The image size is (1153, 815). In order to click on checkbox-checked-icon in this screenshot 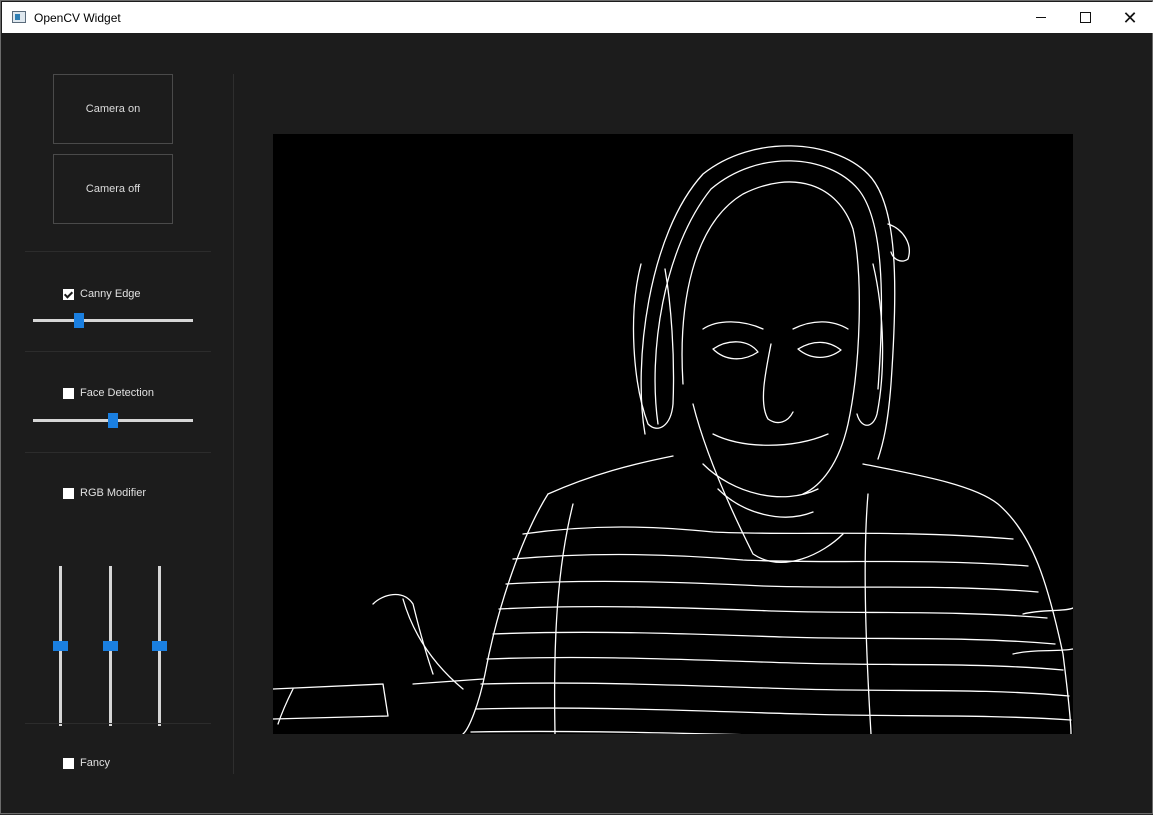, I will do `click(68, 294)`.